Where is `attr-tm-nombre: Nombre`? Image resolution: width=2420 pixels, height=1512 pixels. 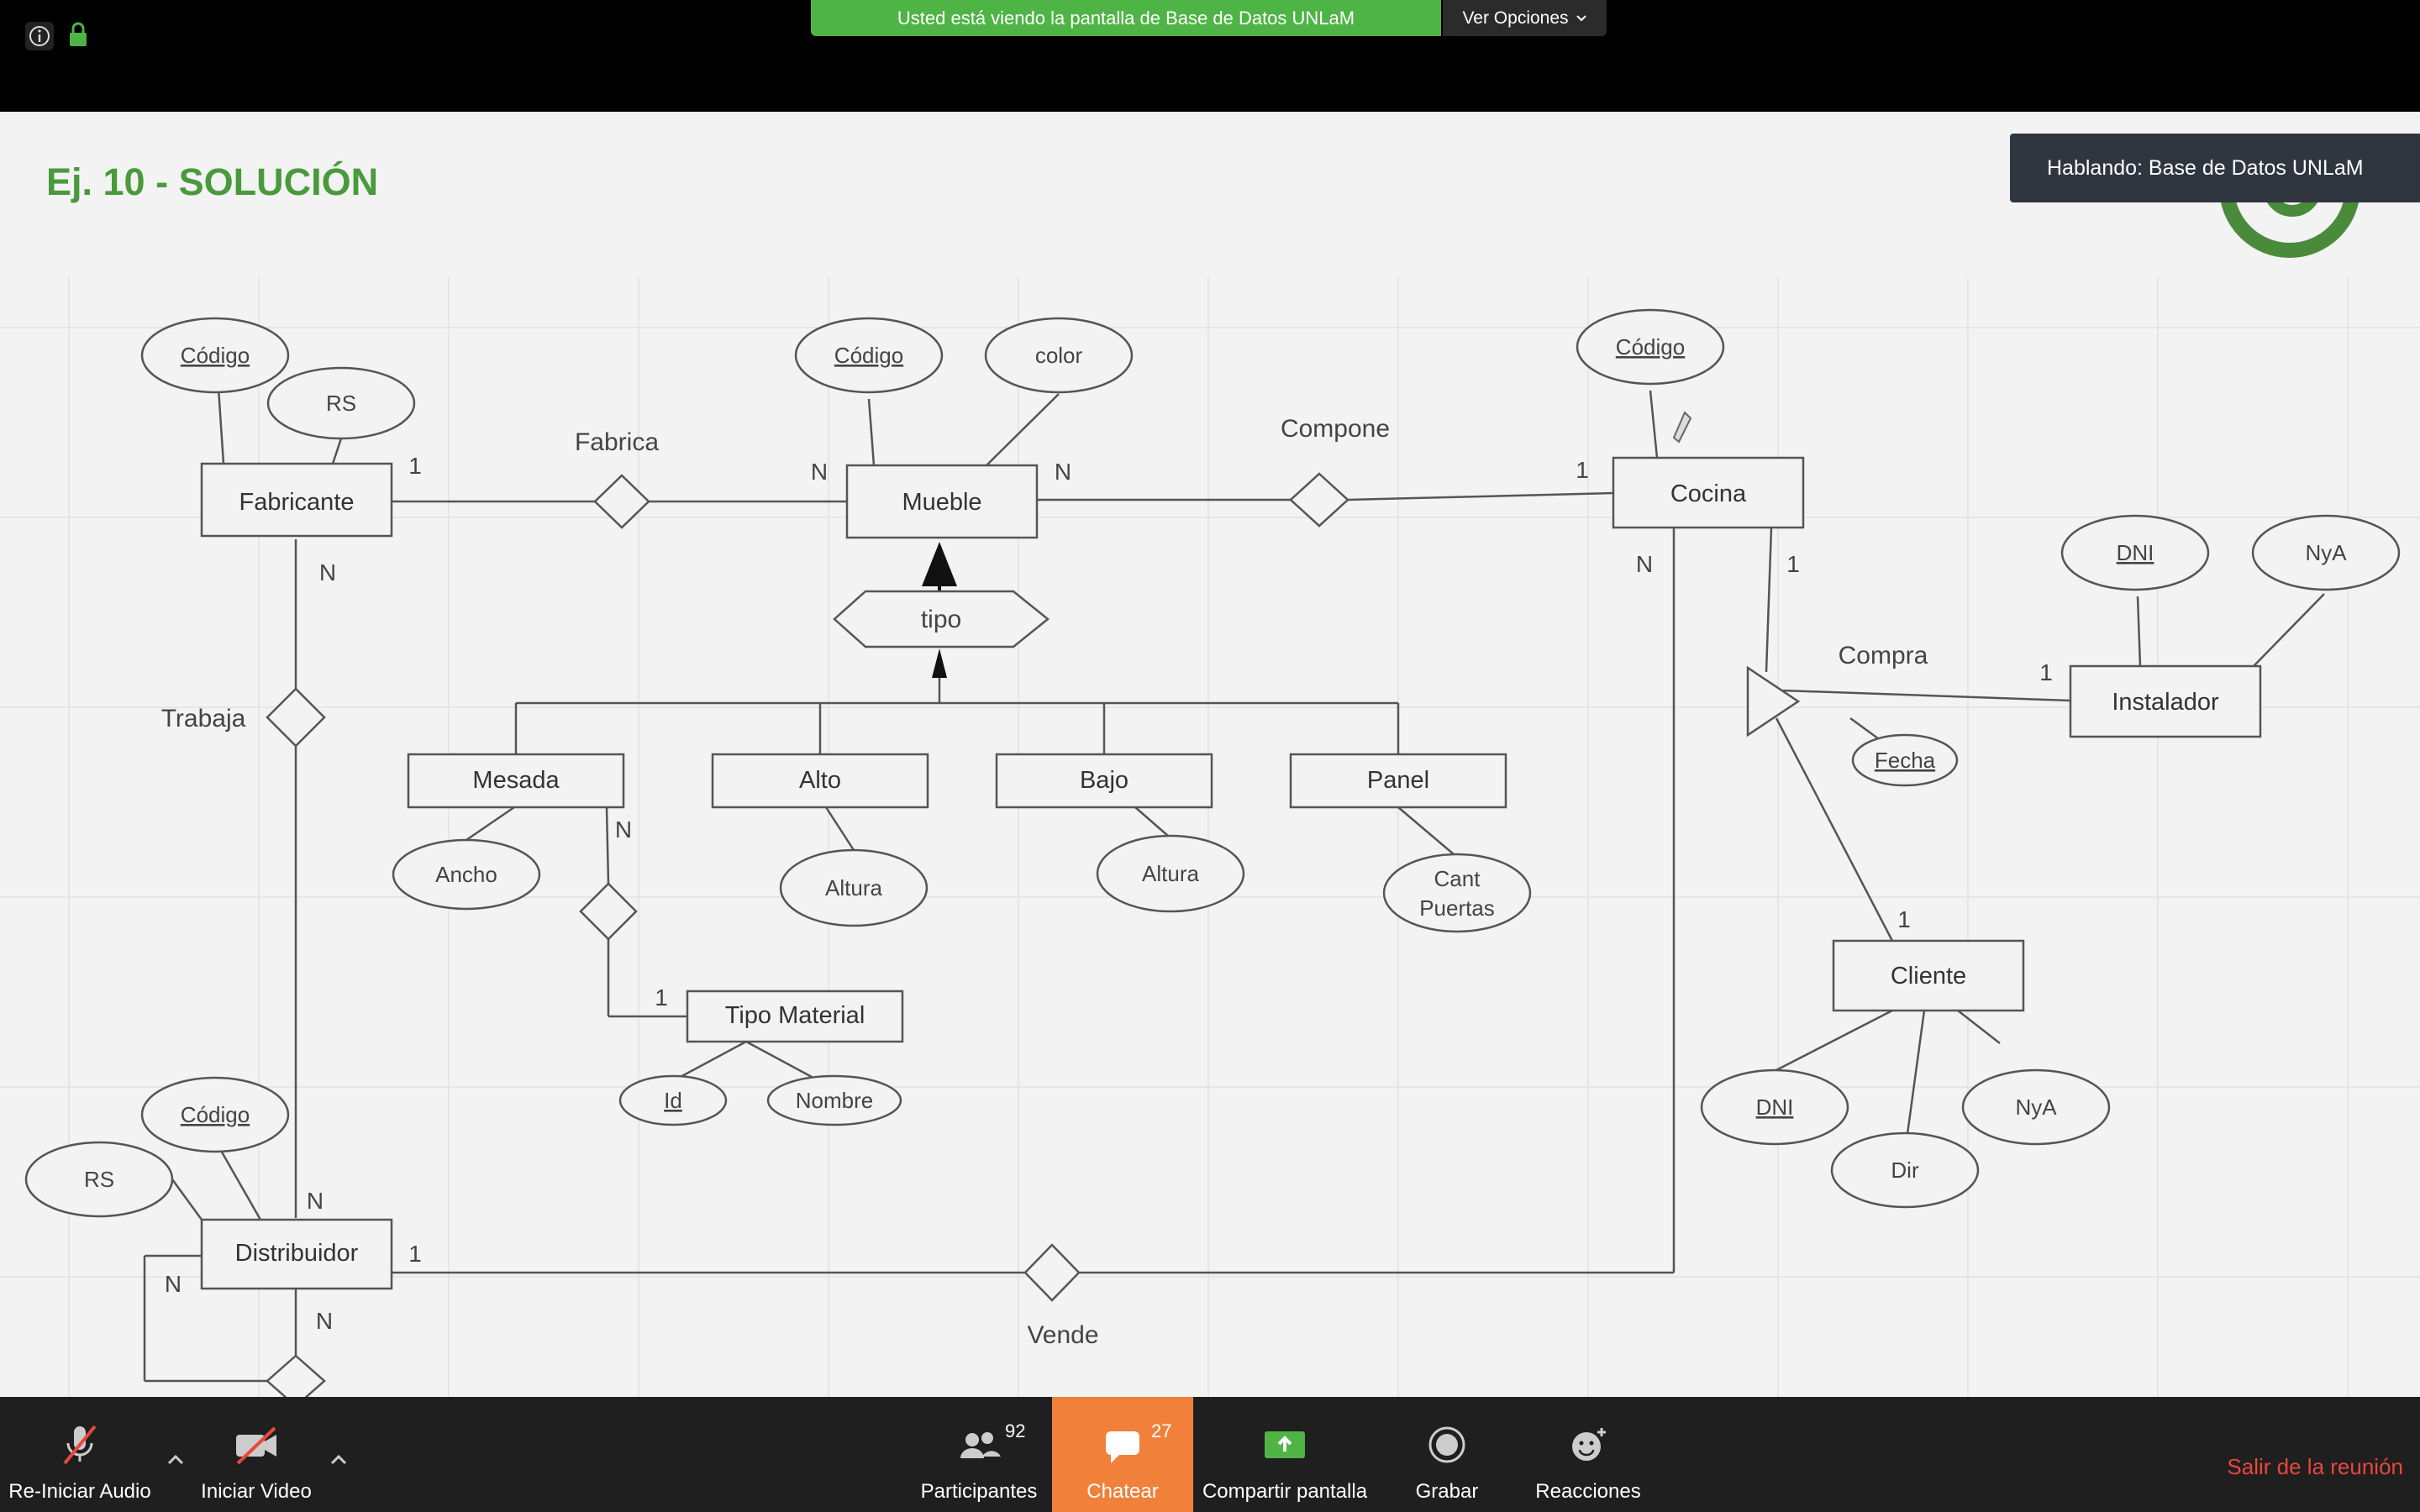 attr-tm-nombre: Nombre is located at coordinates (834, 1100).